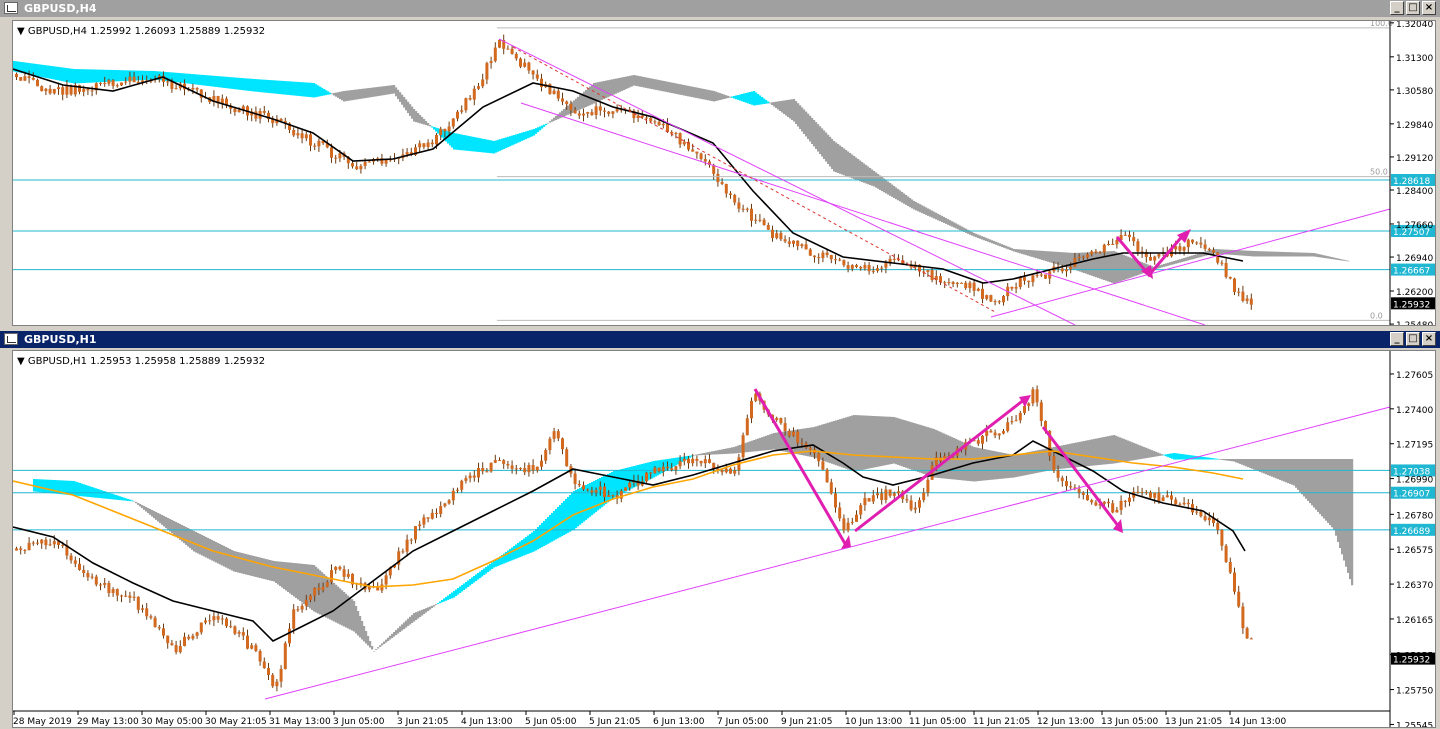 This screenshot has height=729, width=1440. I want to click on price-tick-label: 1.26780, so click(1414, 516).